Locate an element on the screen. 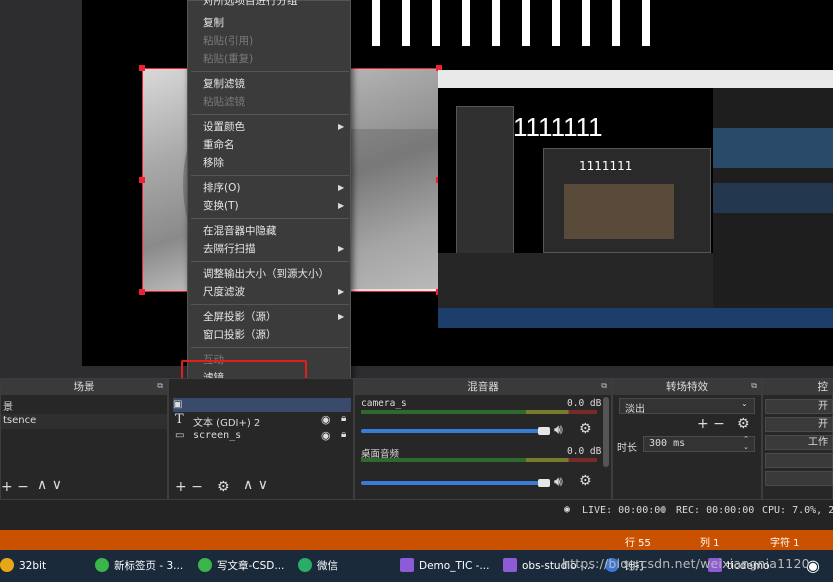 The image size is (833, 582). menu-item-group-clipped: 对所选项目进行分组 is located at coordinates (250, 4).